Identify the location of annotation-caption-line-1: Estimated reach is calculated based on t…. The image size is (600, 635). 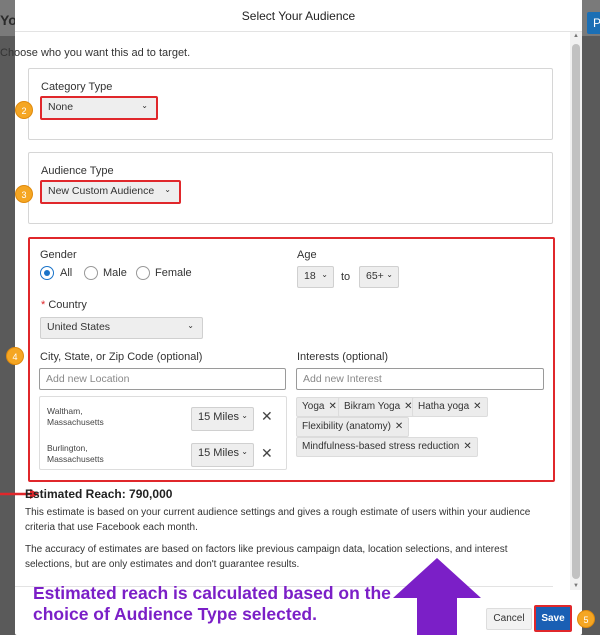
(212, 593).